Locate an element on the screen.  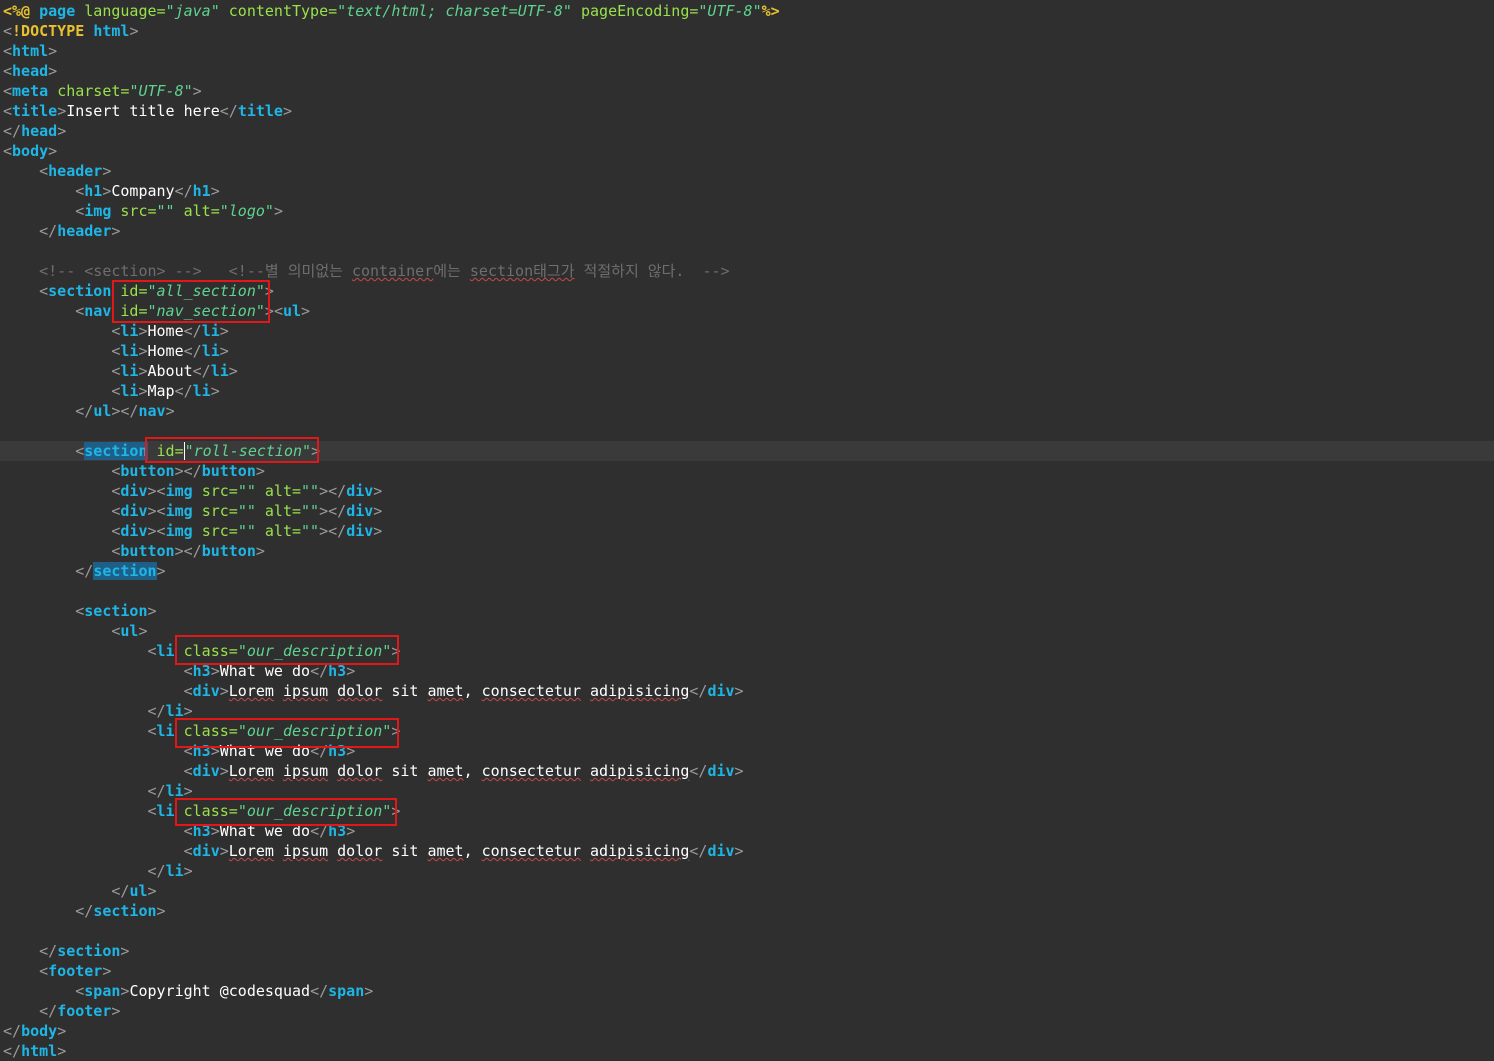
code-line: <section id="all_section"> is located at coordinates (747, 291).